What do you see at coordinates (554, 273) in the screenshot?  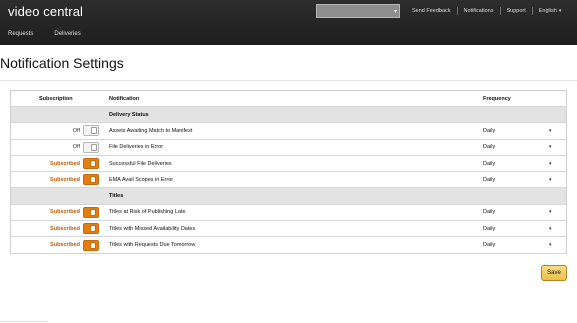 I see `save-button: Save` at bounding box center [554, 273].